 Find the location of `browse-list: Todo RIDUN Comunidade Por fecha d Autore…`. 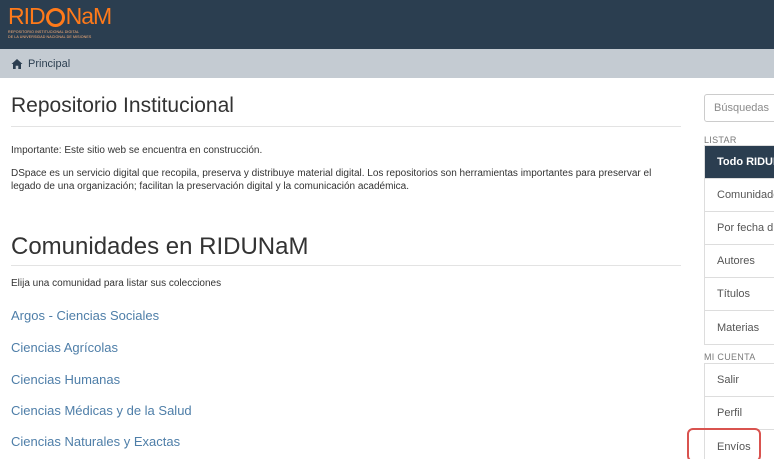

browse-list: Todo RIDUN Comunidade Por fecha d Autore… is located at coordinates (739, 245).